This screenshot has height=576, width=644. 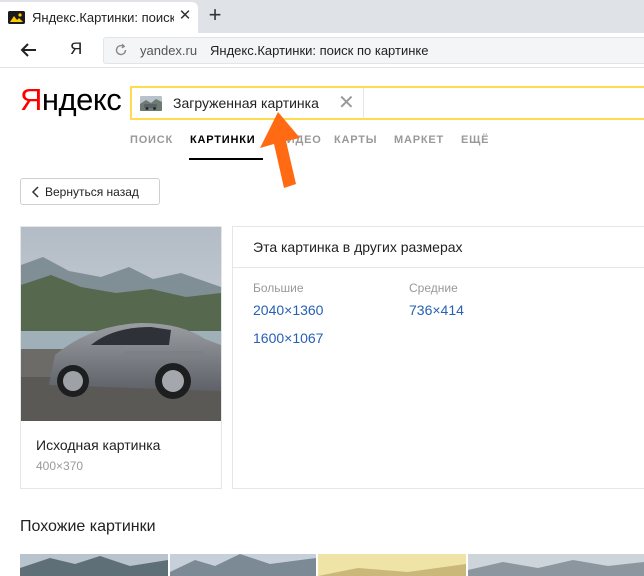 I want to click on tab-close-icon: ✕, so click(x=185, y=15).